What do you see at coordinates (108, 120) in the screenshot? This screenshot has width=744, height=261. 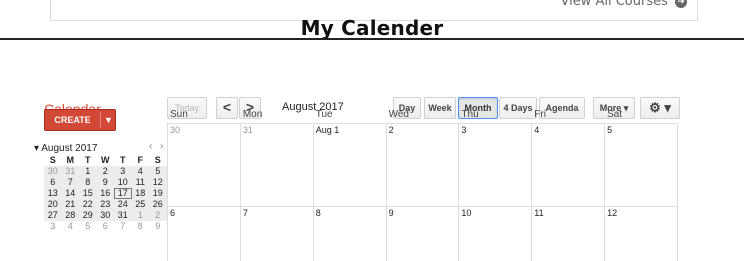 I see `create-dropdown-arrow-icon: ▼` at bounding box center [108, 120].